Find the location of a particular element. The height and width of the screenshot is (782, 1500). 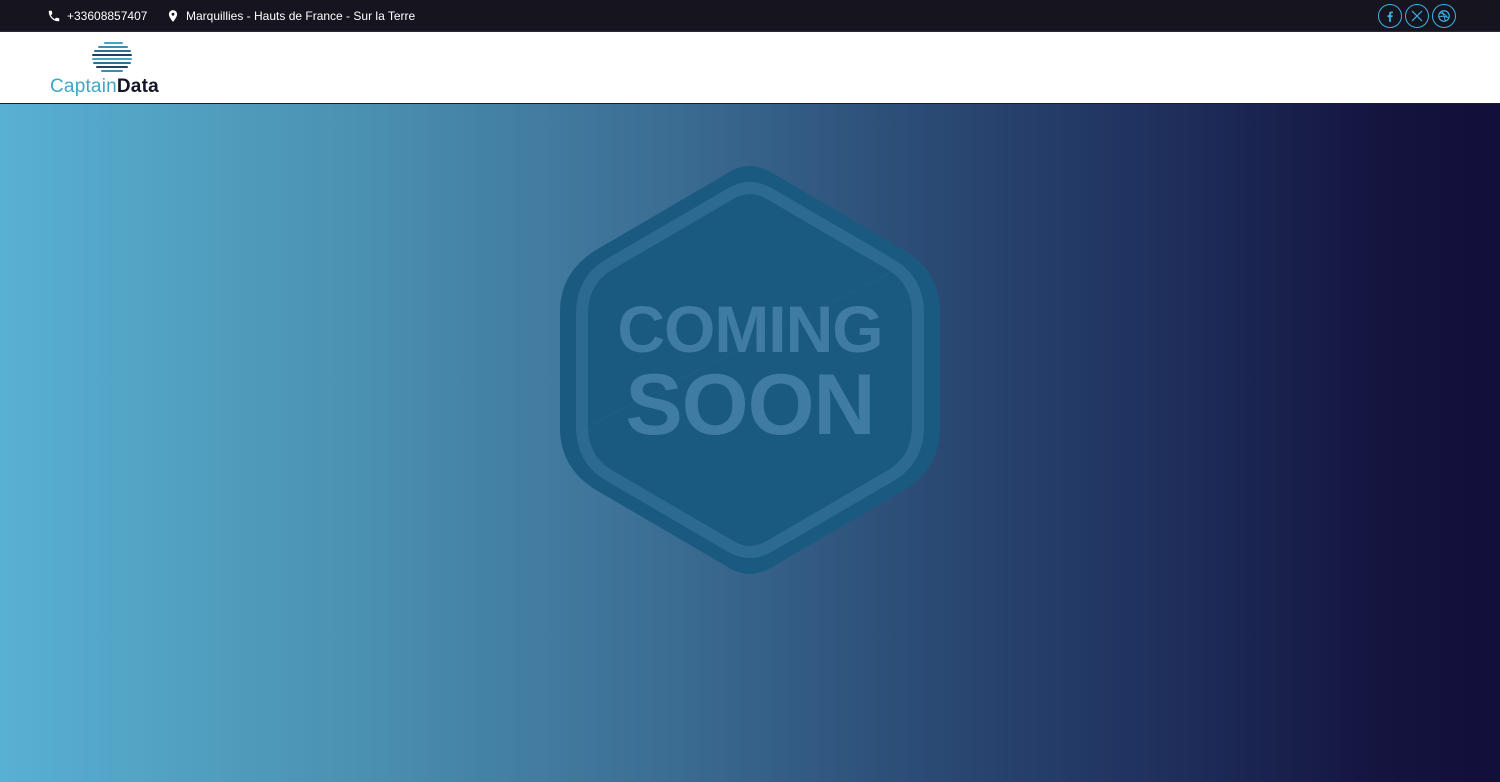

phone-contact: +33608857407 is located at coordinates (97, 16).